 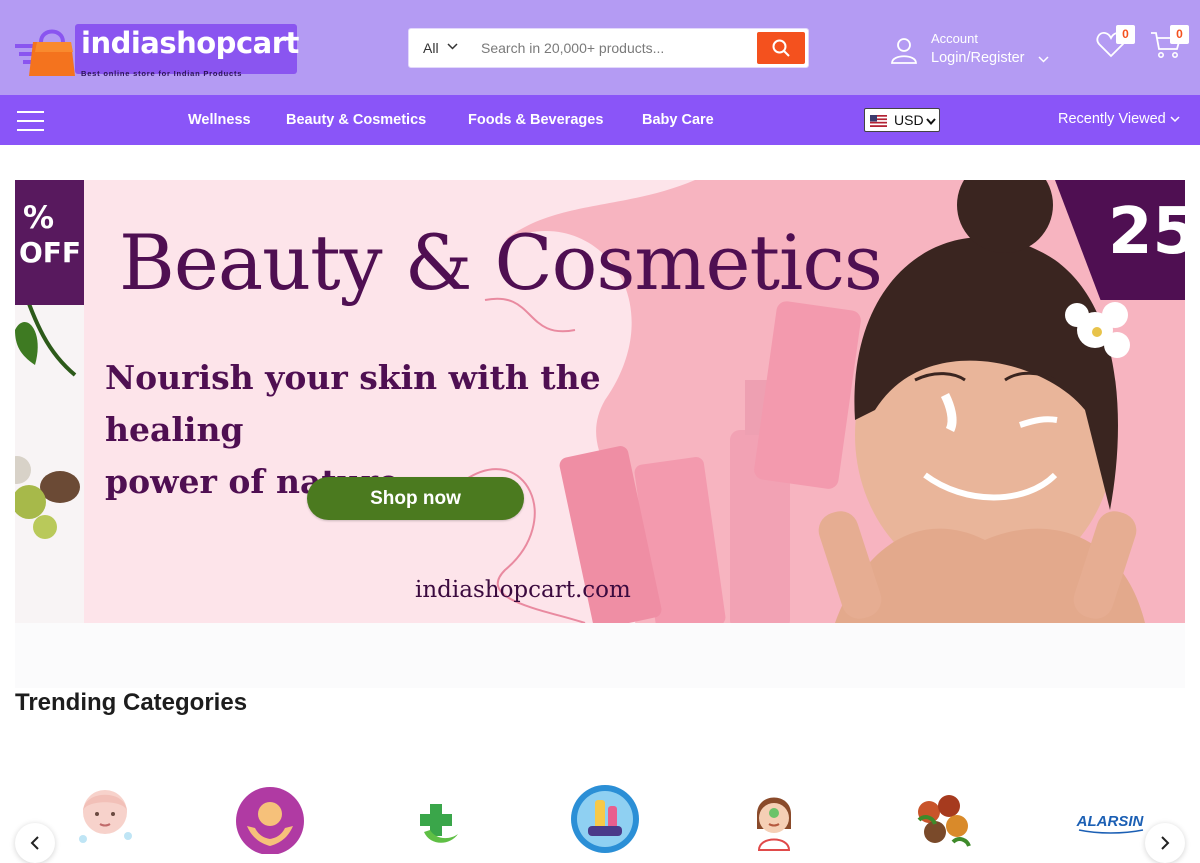 I want to click on alarsin-brand-logo: ALARSIN, so click(x=1110, y=823).